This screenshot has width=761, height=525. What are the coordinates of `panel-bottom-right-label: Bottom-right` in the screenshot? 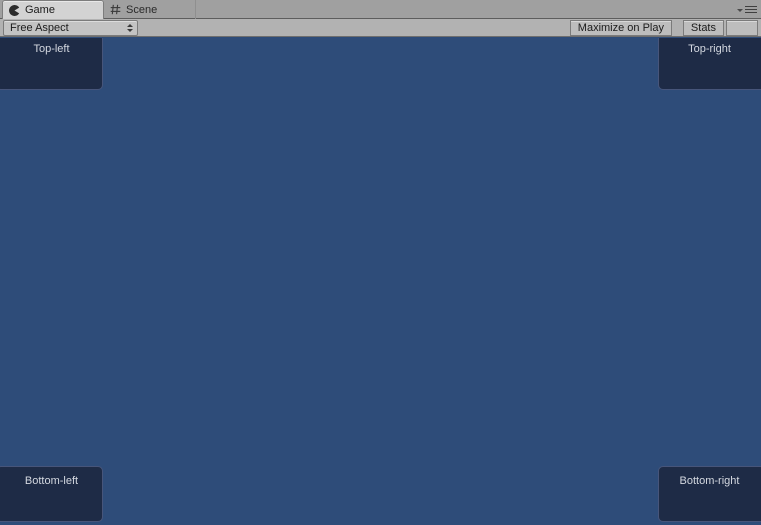 It's located at (709, 481).